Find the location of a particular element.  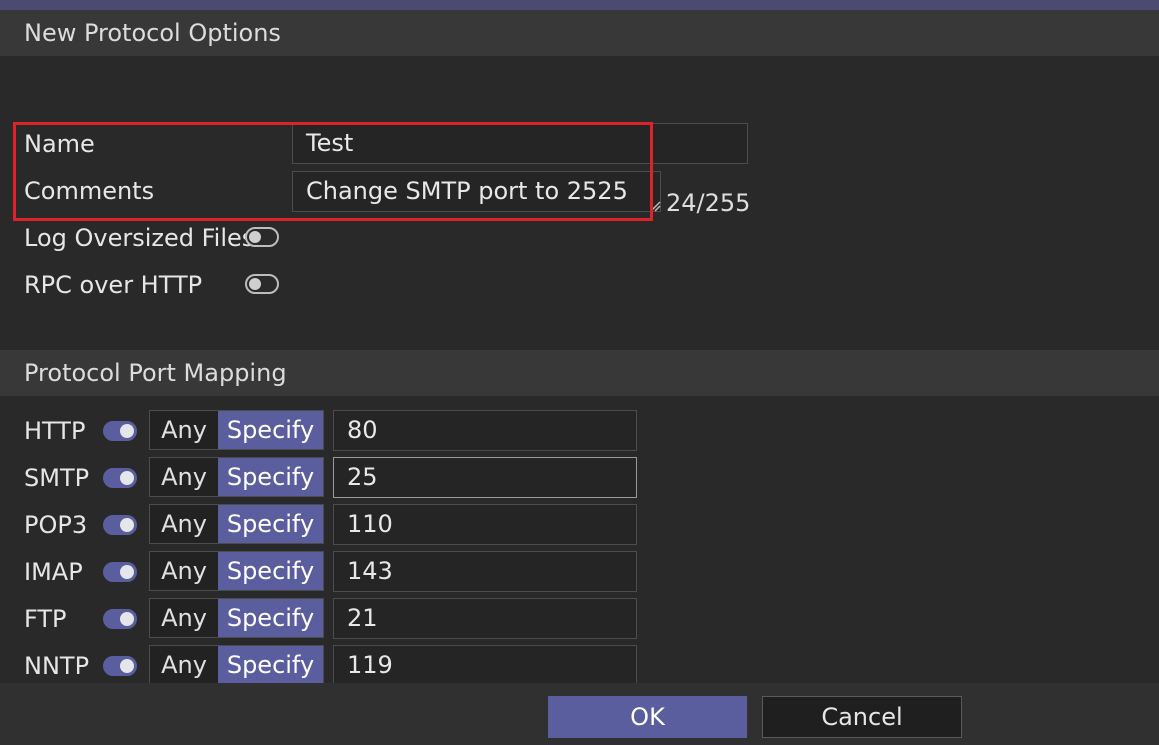

port-number-input: 21 is located at coordinates (485, 618).